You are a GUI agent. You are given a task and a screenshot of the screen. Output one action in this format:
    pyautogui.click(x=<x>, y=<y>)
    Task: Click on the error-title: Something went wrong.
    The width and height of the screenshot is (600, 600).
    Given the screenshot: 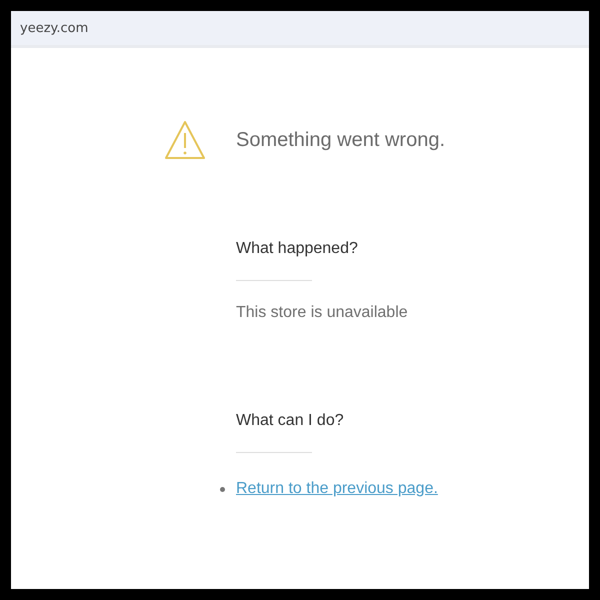 What is the action you would take?
    pyautogui.click(x=341, y=140)
    